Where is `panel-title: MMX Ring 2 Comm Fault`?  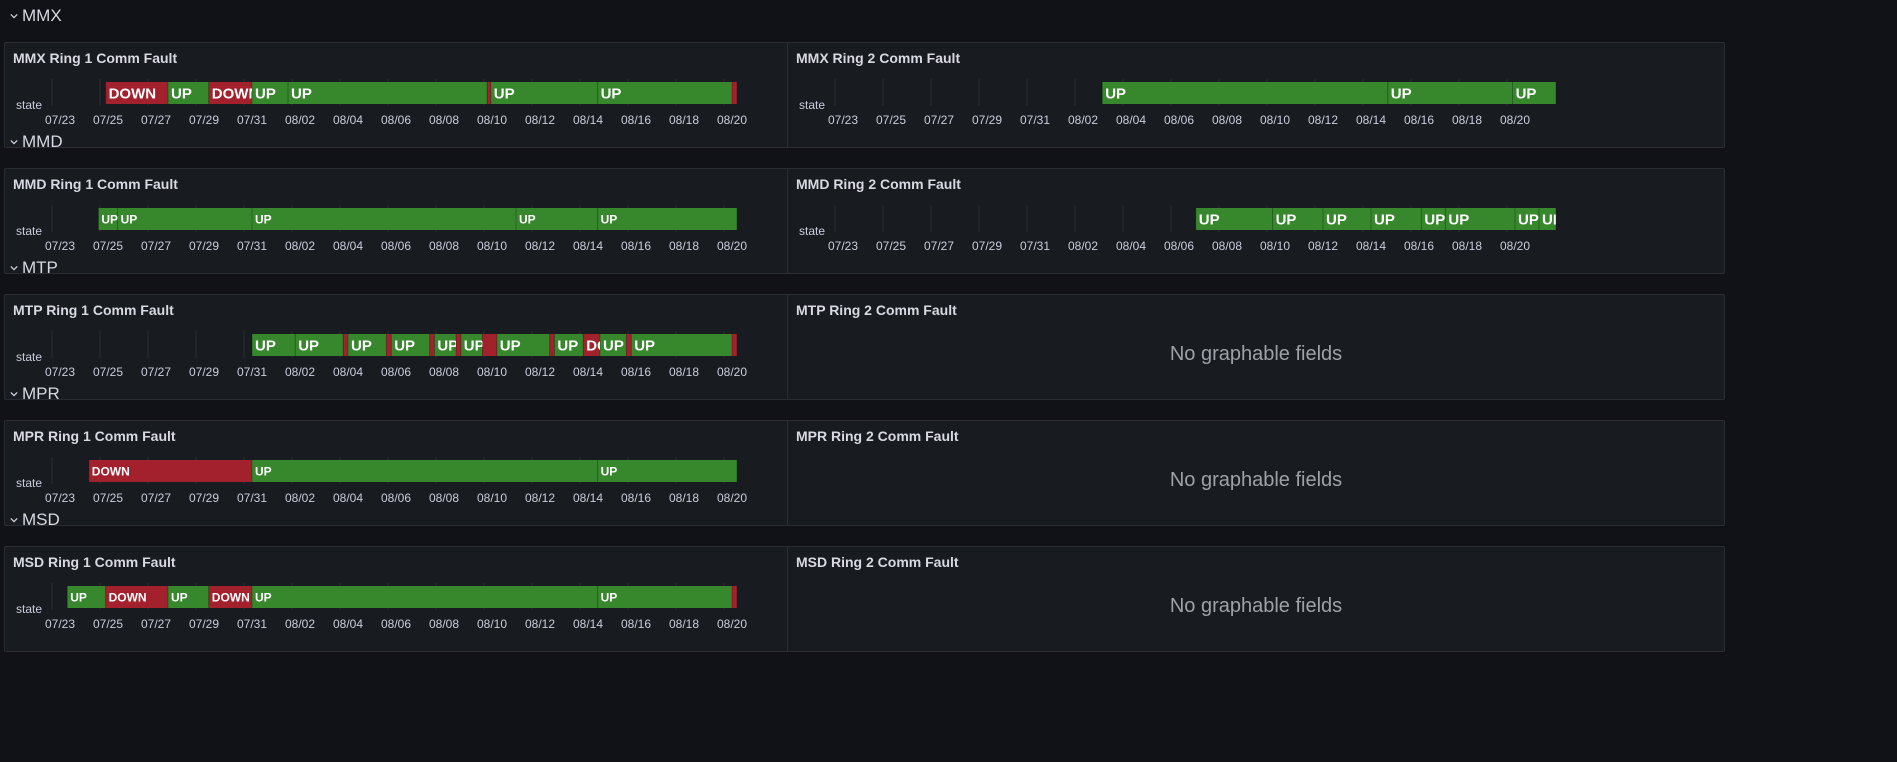 panel-title: MMX Ring 2 Comm Fault is located at coordinates (878, 58).